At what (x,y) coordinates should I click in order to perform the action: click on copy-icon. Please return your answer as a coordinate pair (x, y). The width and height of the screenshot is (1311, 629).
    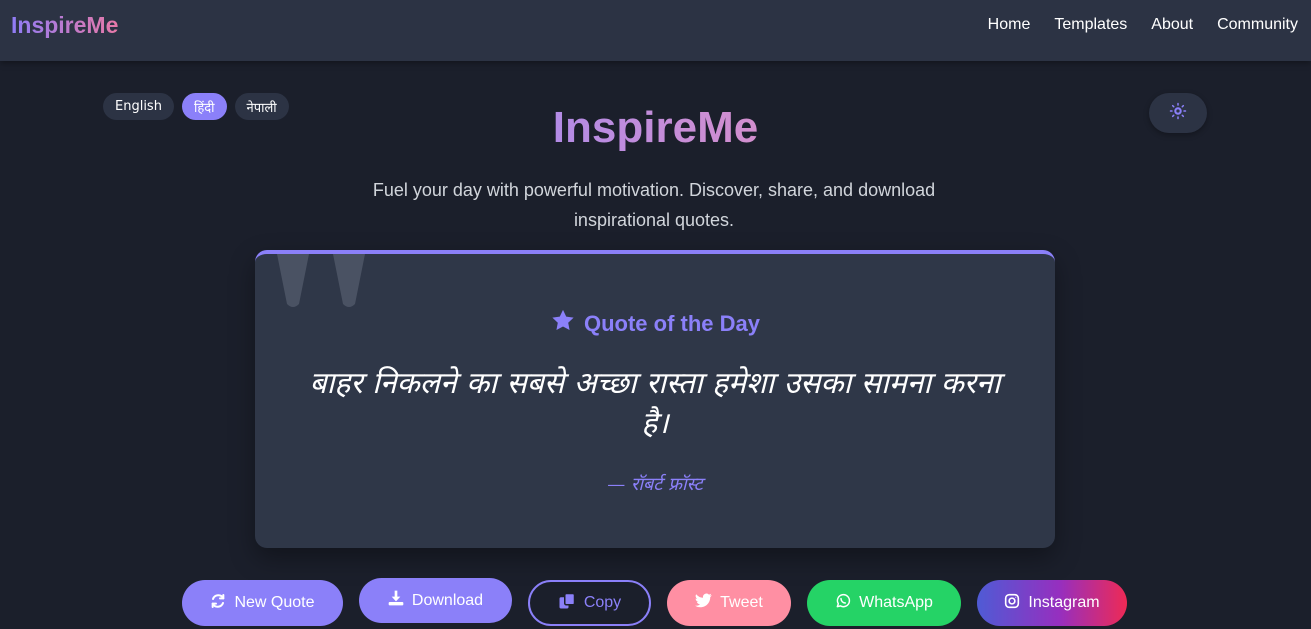
    Looking at the image, I should click on (567, 603).